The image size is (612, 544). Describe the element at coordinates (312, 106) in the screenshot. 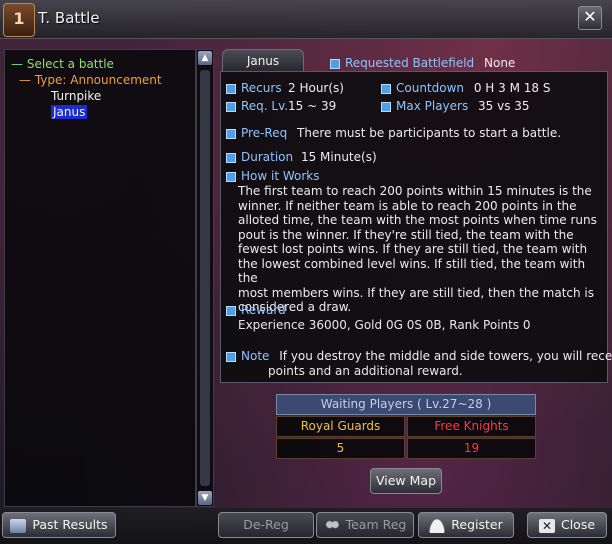

I see `reqlv-value: 15 ~ 39` at that location.